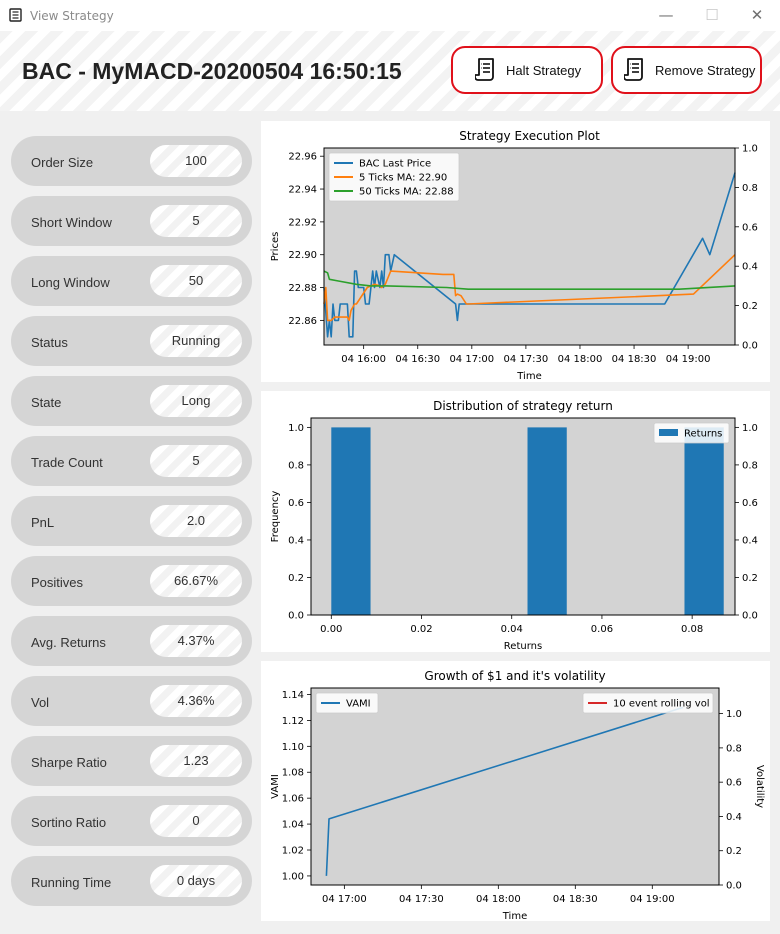 This screenshot has height=934, width=780. What do you see at coordinates (40, 702) in the screenshot?
I see `stat-label: Vol` at bounding box center [40, 702].